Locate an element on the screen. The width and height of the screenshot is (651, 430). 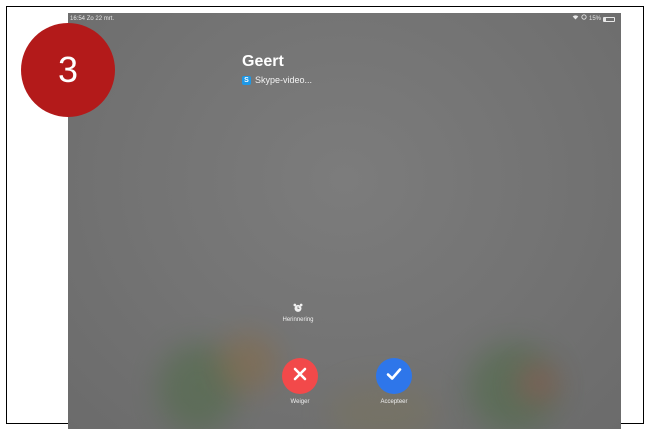
remind-me-label: Herinnering is located at coordinates (298, 320).